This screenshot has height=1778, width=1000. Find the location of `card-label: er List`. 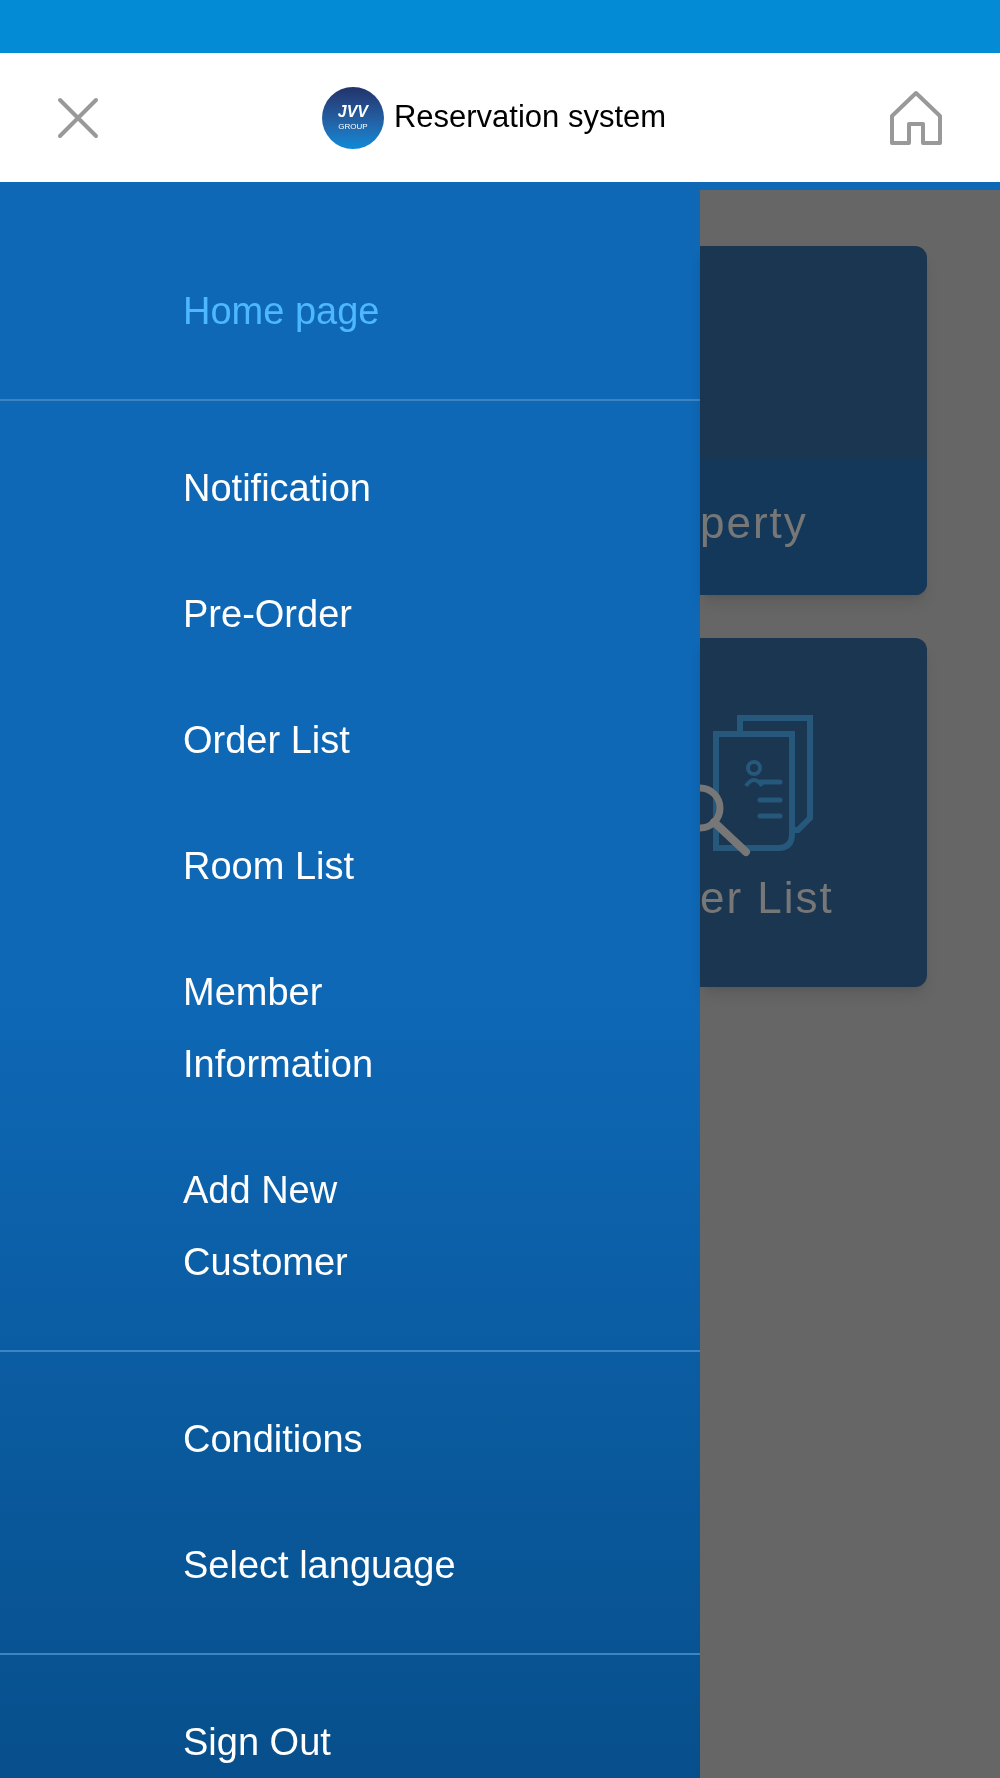

card-label: er List is located at coordinates (767, 898).